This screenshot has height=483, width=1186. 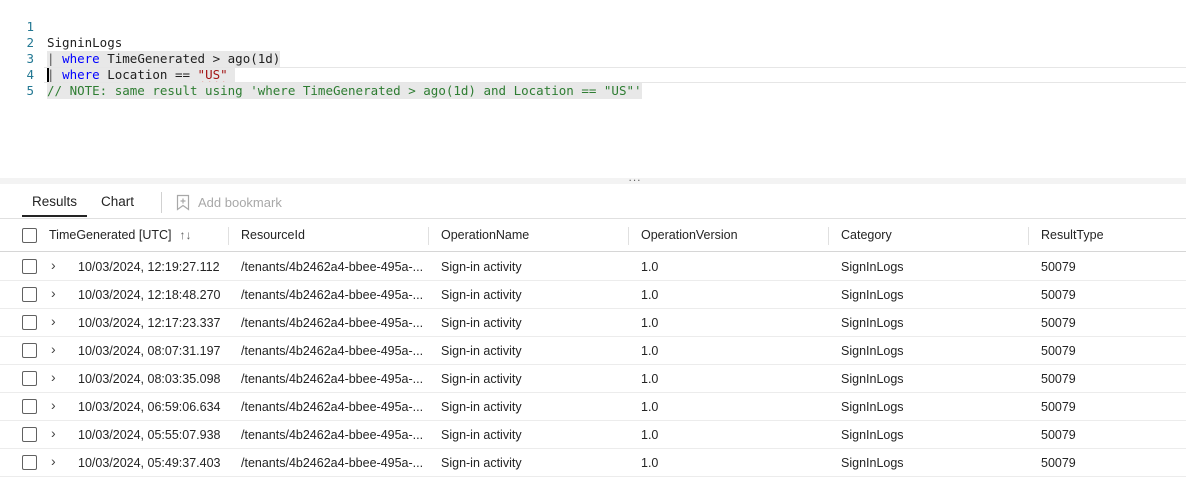 What do you see at coordinates (485, 235) in the screenshot?
I see `column-header-operationname: OperationName` at bounding box center [485, 235].